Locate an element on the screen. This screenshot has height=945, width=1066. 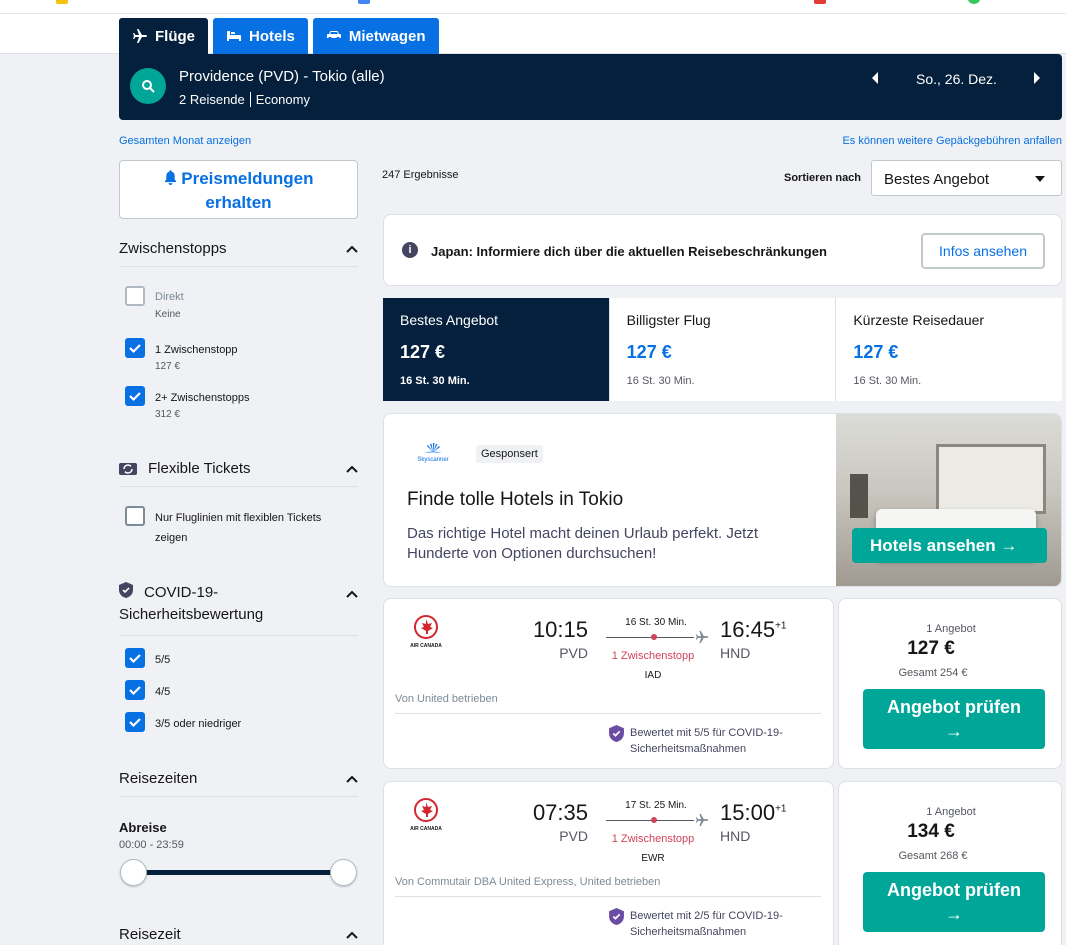
stops-count: 1 Zwischenstopp is located at coordinates (653, 656).